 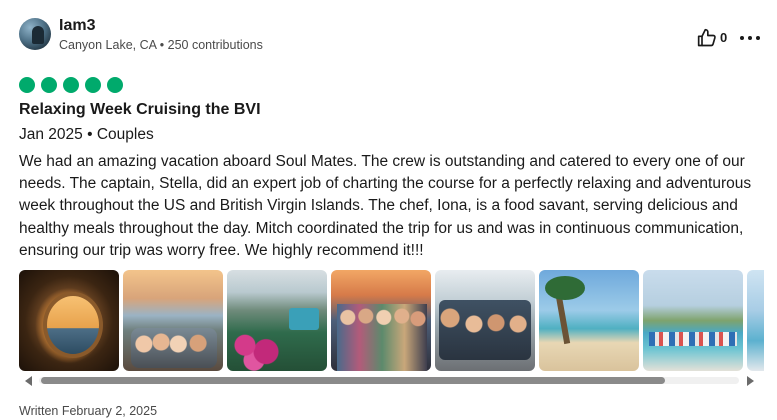 What do you see at coordinates (86, 135) in the screenshot?
I see `trip-info: Jan 2025 • Couples` at bounding box center [86, 135].